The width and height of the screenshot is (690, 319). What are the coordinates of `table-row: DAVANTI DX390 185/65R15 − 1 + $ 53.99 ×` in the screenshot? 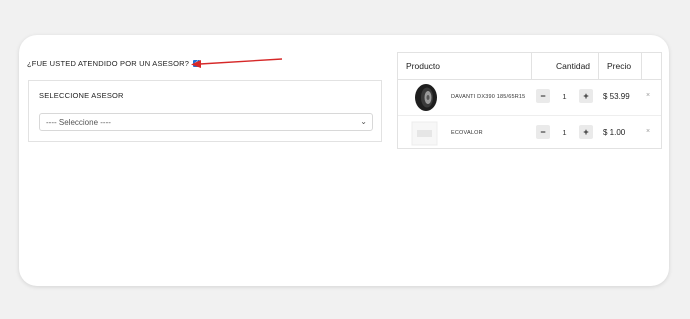 It's located at (529, 97).